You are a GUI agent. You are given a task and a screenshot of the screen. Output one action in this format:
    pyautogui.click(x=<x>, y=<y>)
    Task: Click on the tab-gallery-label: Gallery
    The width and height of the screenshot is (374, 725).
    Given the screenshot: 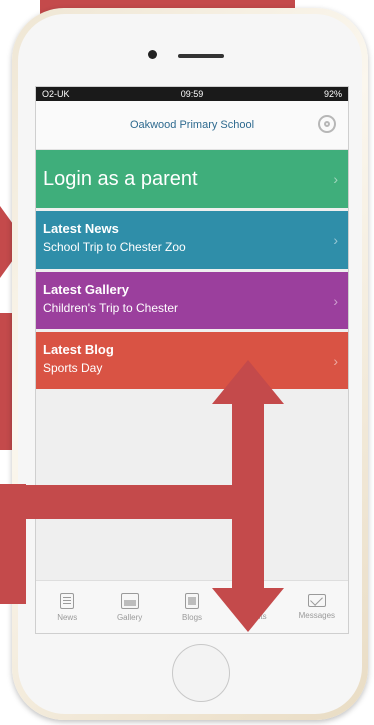 What is the action you would take?
    pyautogui.click(x=129, y=617)
    